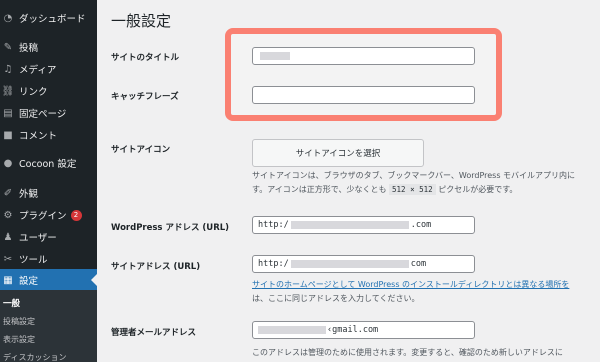 This screenshot has width=600, height=362. Describe the element at coordinates (145, 58) in the screenshot. I see `site-title-label: サイトのタイトル` at that location.